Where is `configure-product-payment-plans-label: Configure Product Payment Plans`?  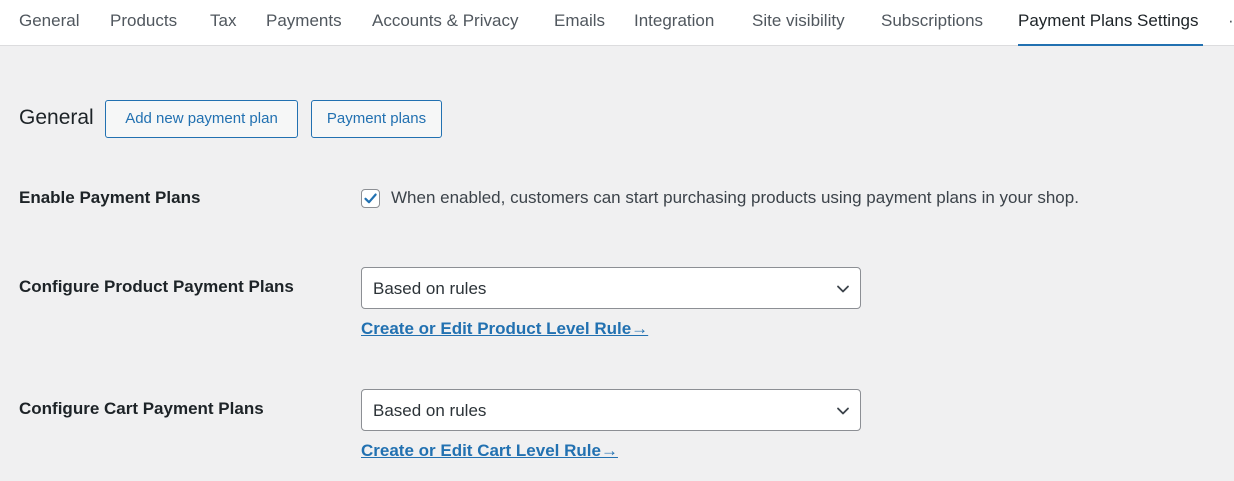
configure-product-payment-plans-label: Configure Product Payment Plans is located at coordinates (156, 286).